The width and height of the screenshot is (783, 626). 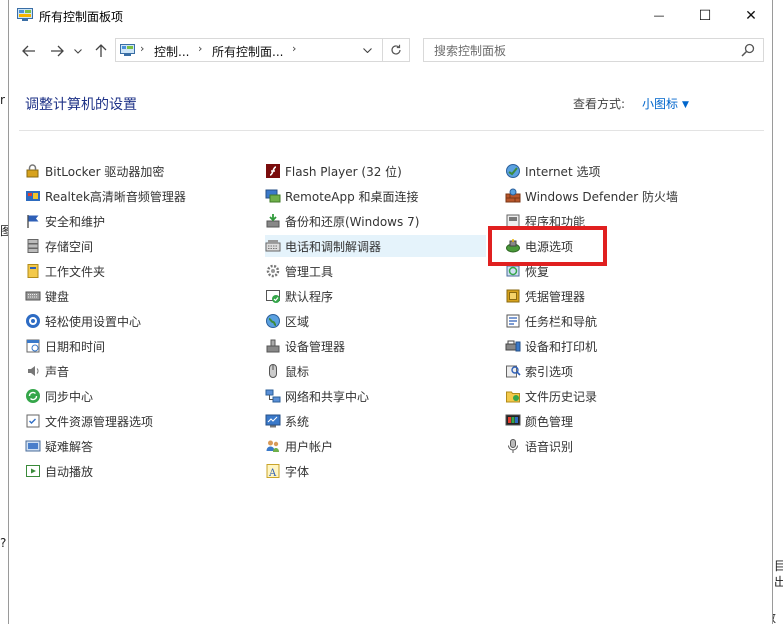 I want to click on device-manager-icon, so click(x=273, y=346).